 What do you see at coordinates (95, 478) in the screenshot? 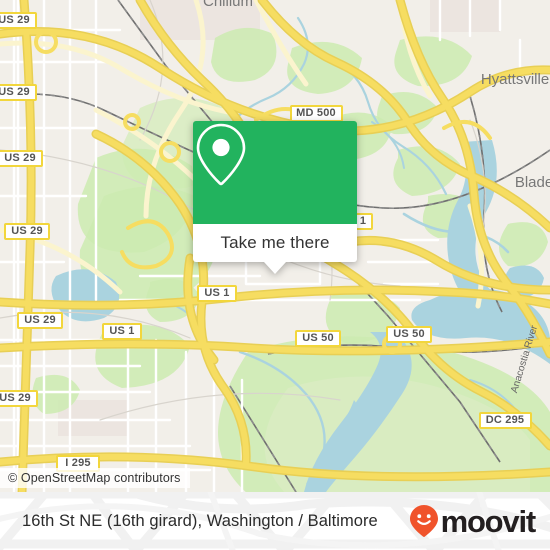
I see `osm-attribution: © OpenStreetMap contributors` at bounding box center [95, 478].